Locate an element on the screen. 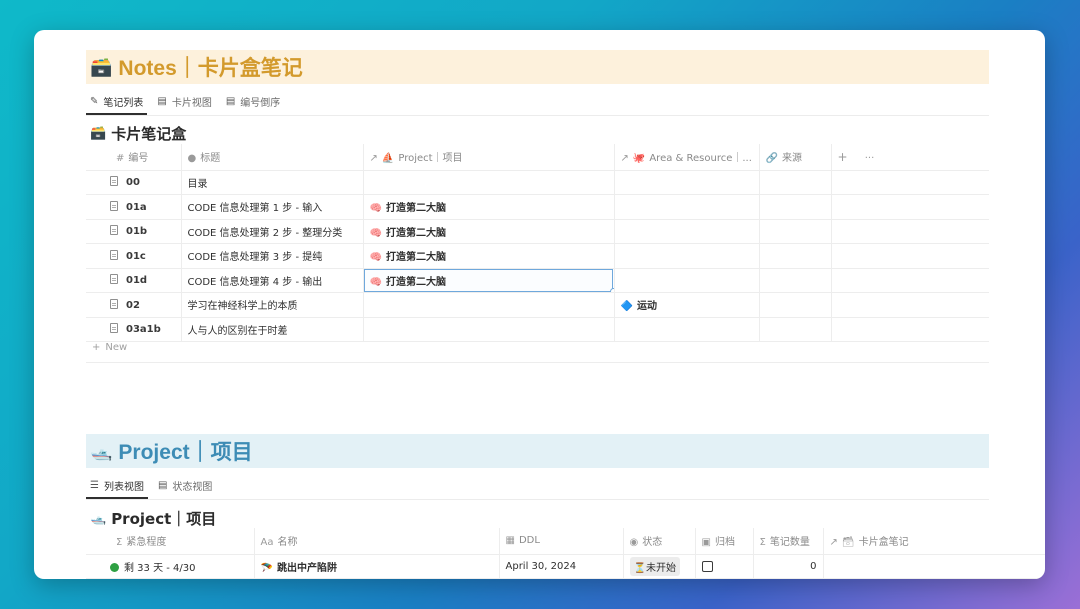  id-cell: 01c is located at coordinates (134, 256).